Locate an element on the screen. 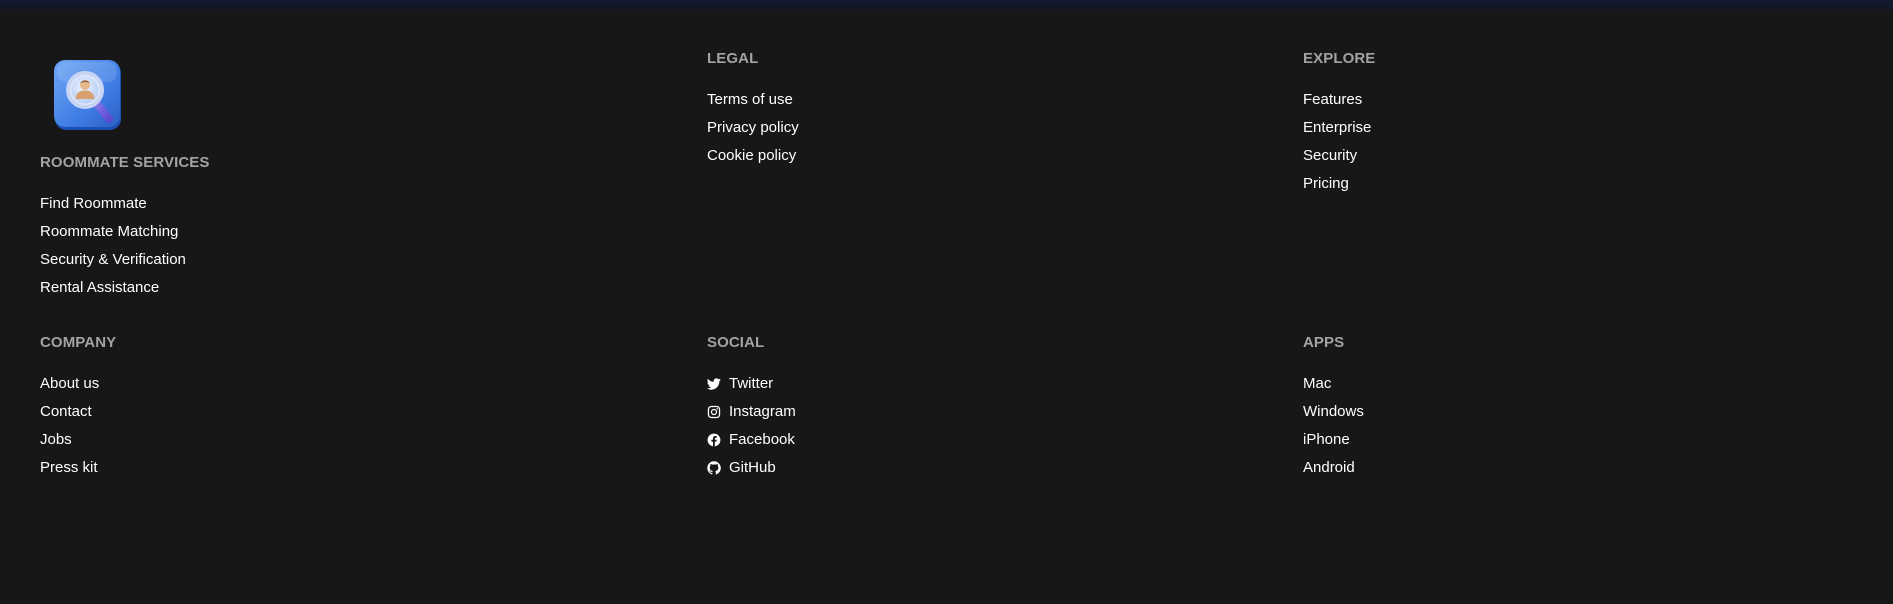 Image resolution: width=1893 pixels, height=604 pixels. list-item: Roommate Matching is located at coordinates (125, 232).